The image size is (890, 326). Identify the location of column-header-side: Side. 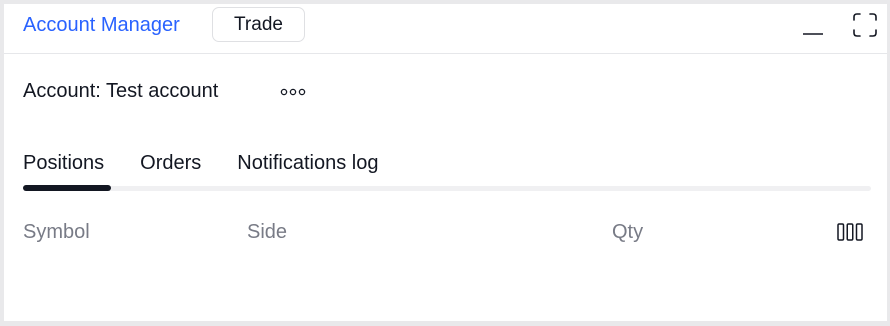
(267, 232).